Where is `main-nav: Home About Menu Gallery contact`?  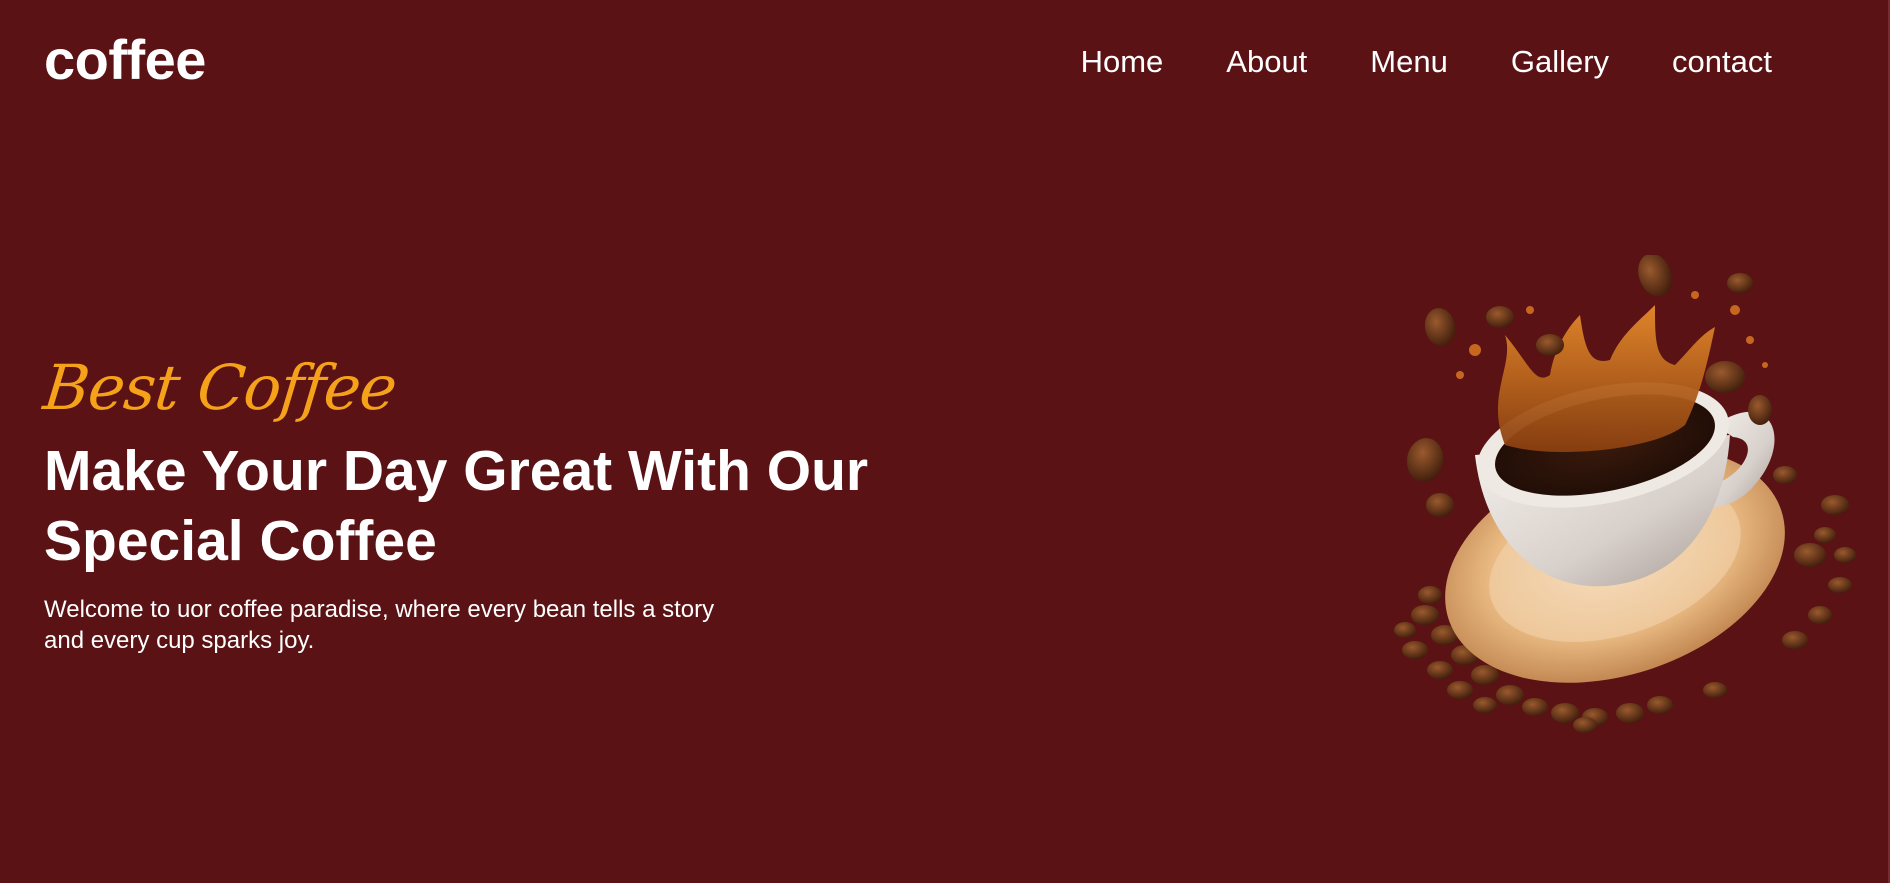 main-nav: Home About Menu Gallery contact is located at coordinates (1426, 62).